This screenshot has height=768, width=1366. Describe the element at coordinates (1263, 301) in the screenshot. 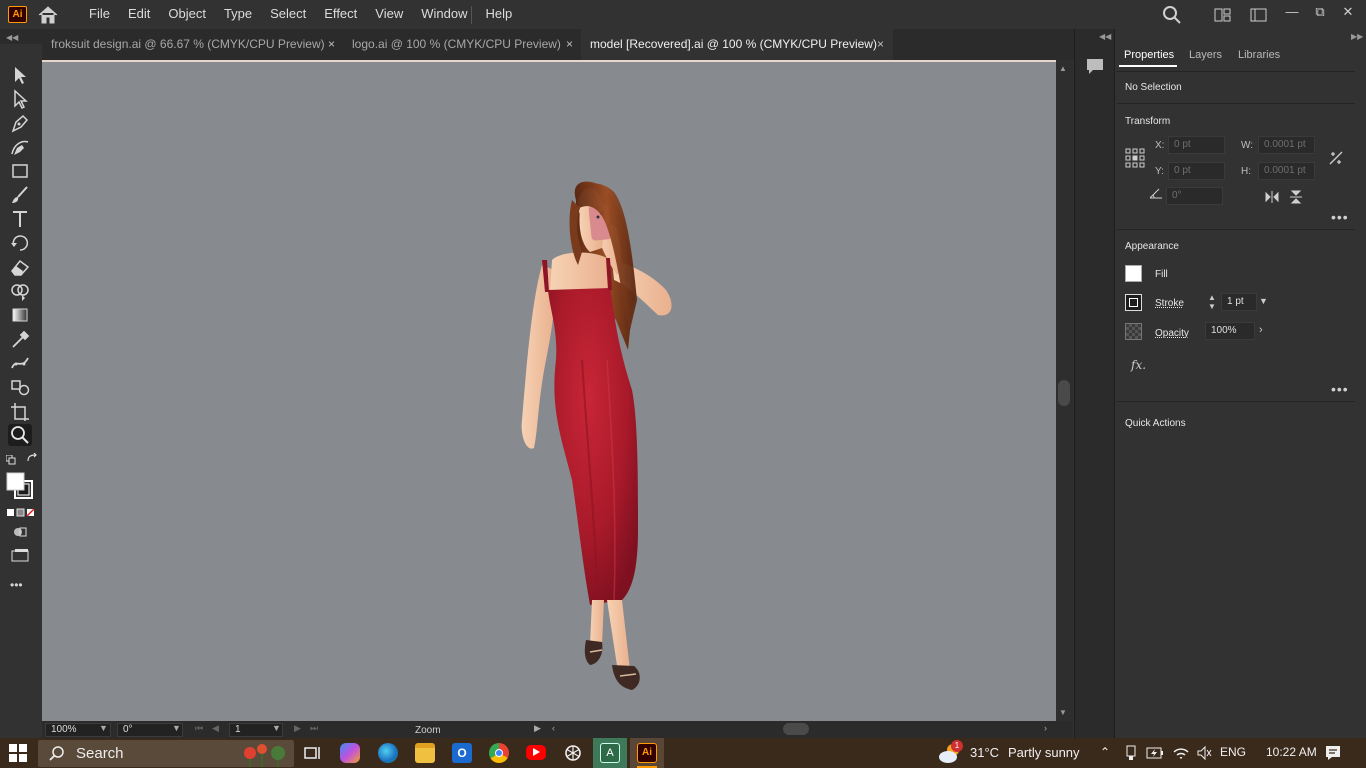

I see `stroke-weight-dropdown-icon: ▼` at that location.